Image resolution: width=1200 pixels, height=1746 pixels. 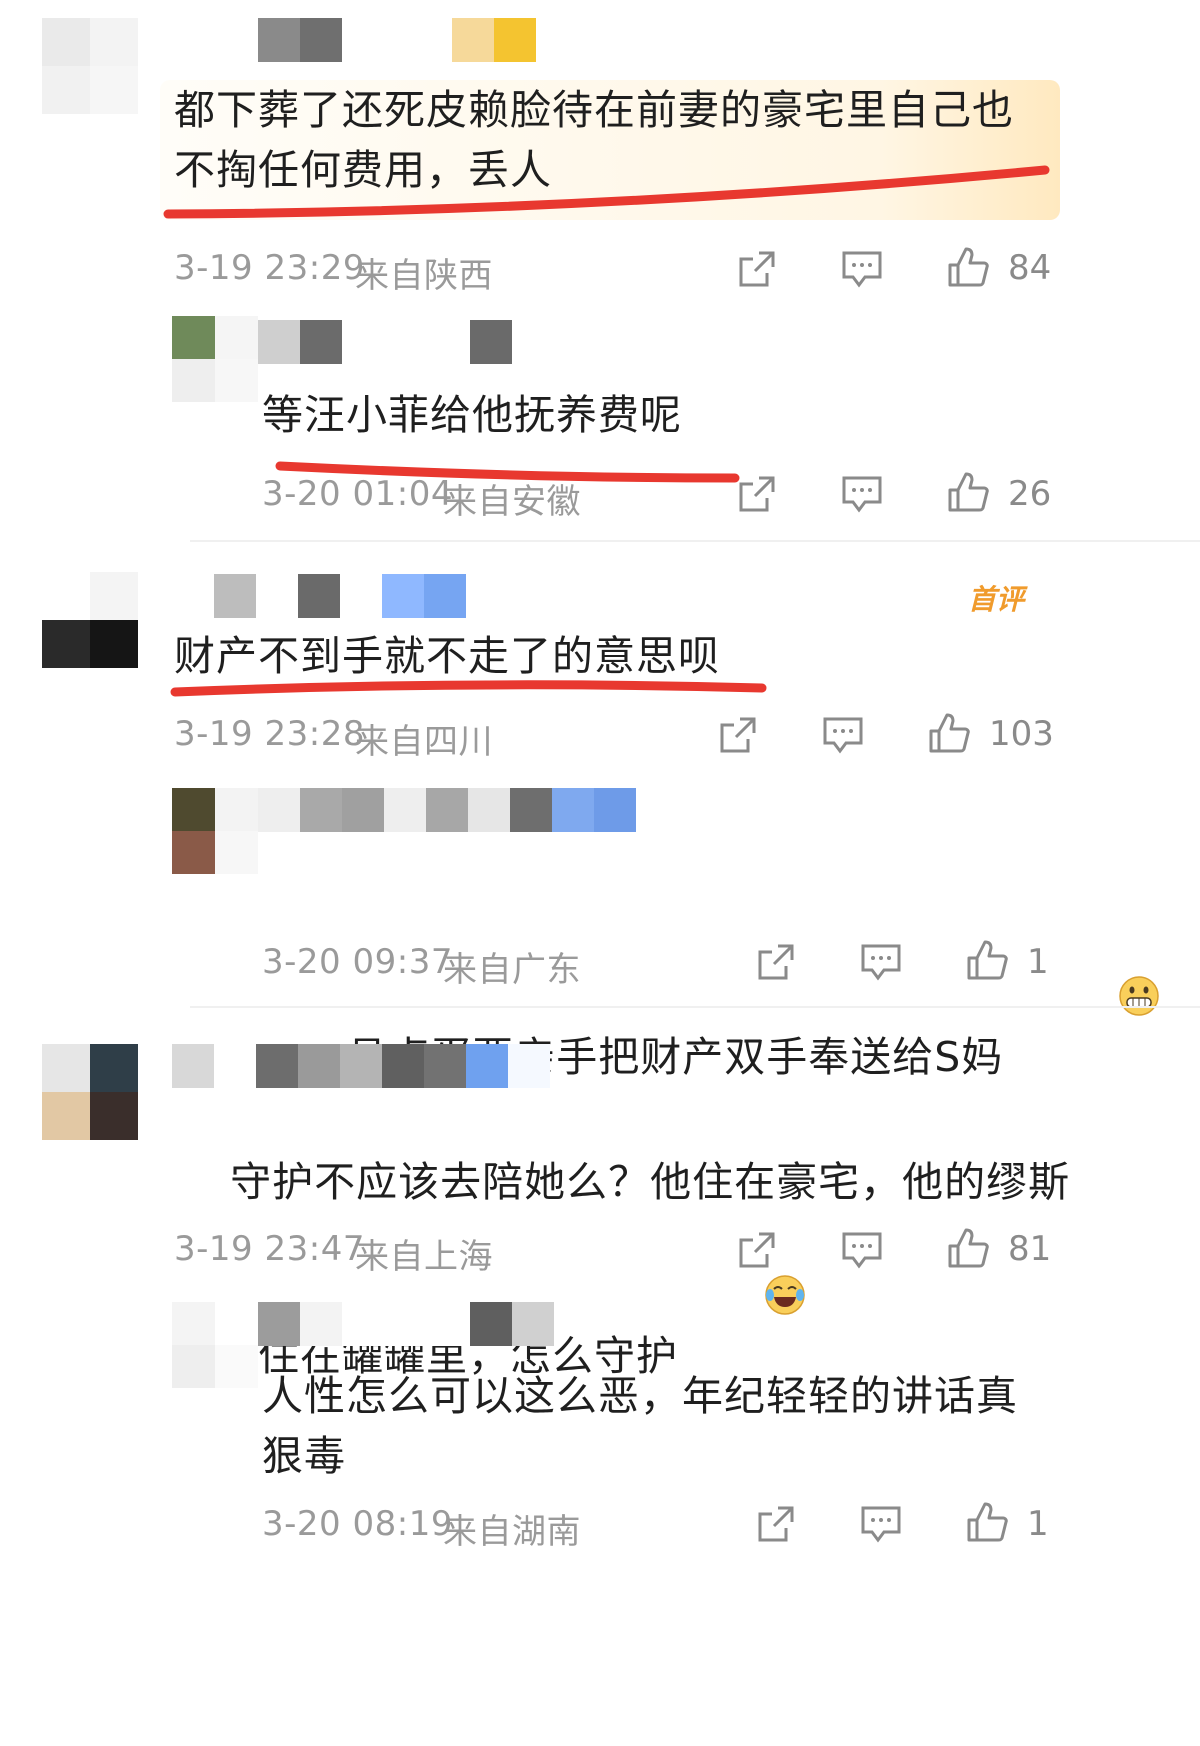 What do you see at coordinates (269, 734) in the screenshot?
I see `comment-time: 3-19 23:28` at bounding box center [269, 734].